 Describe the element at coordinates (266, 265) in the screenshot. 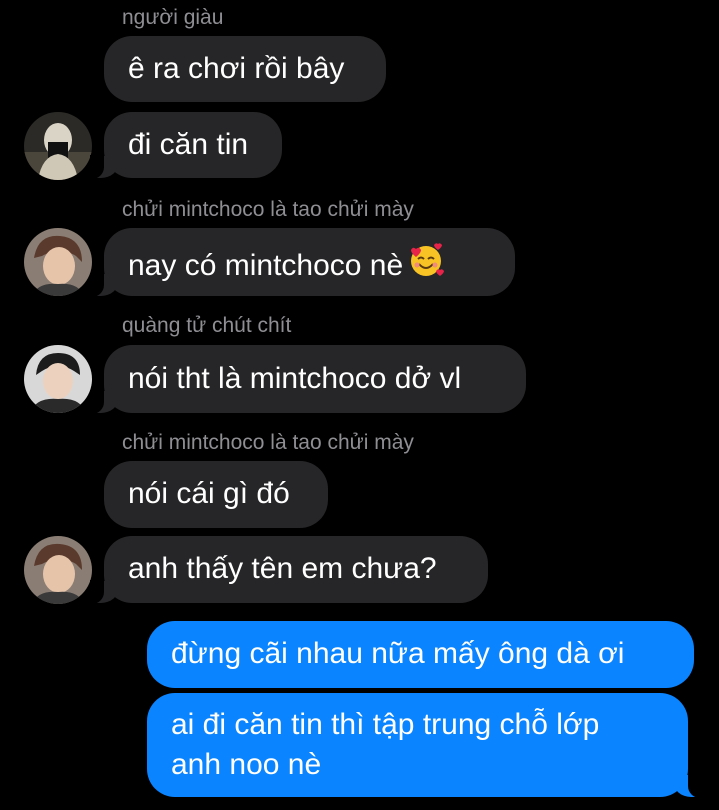

I see `message-text: nay có mintchoco nè` at that location.